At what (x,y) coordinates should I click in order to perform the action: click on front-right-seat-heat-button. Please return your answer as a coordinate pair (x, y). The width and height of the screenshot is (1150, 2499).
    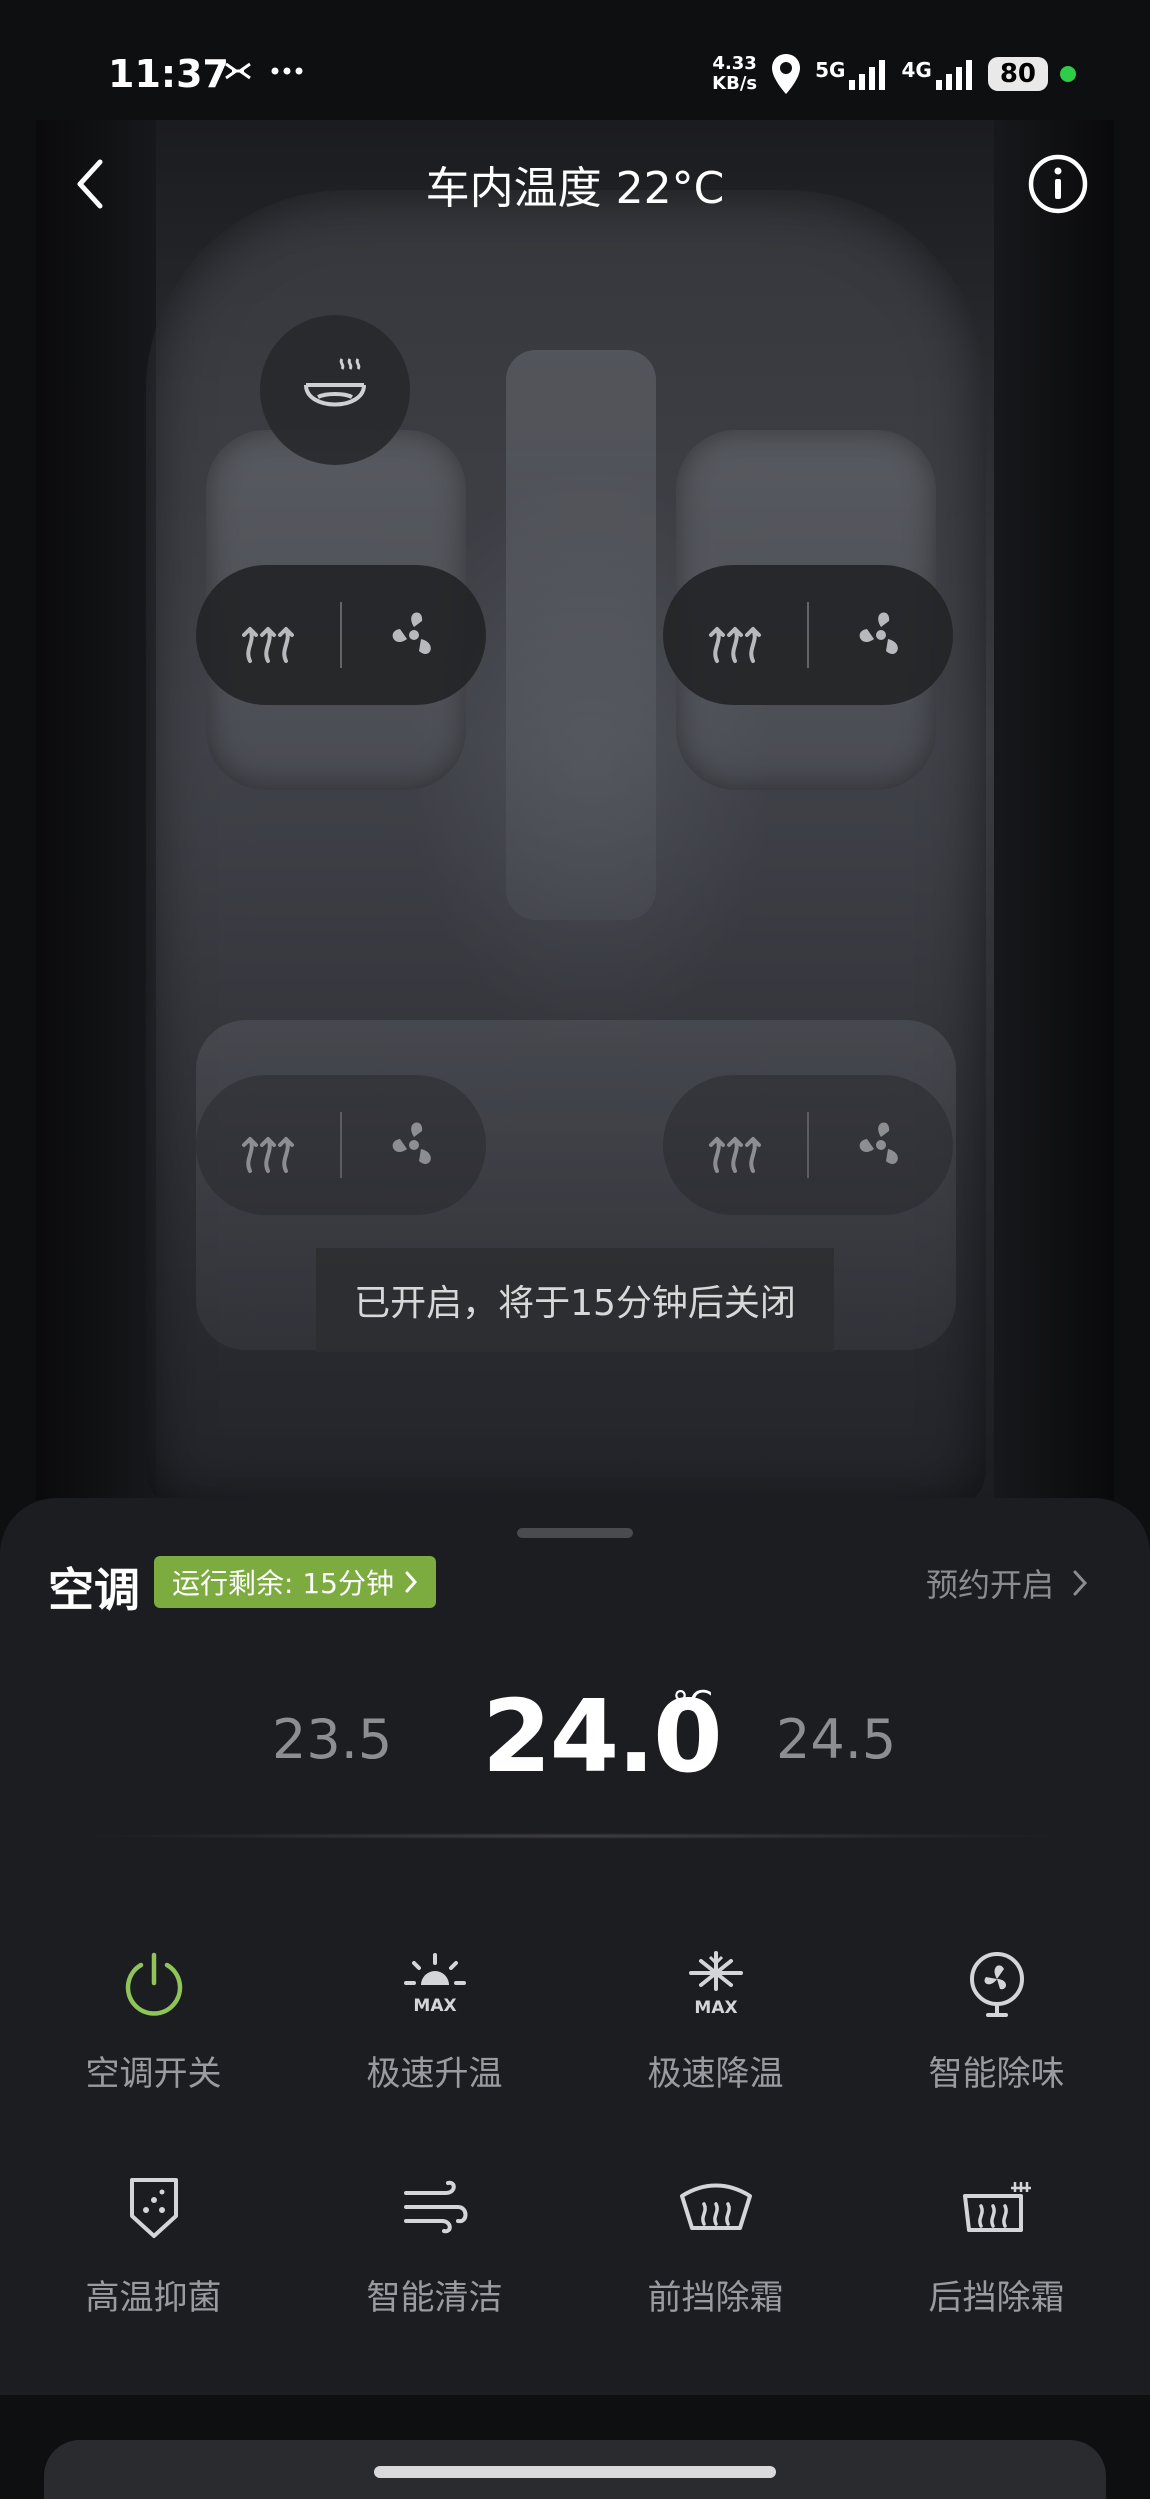
    Looking at the image, I should click on (735, 635).